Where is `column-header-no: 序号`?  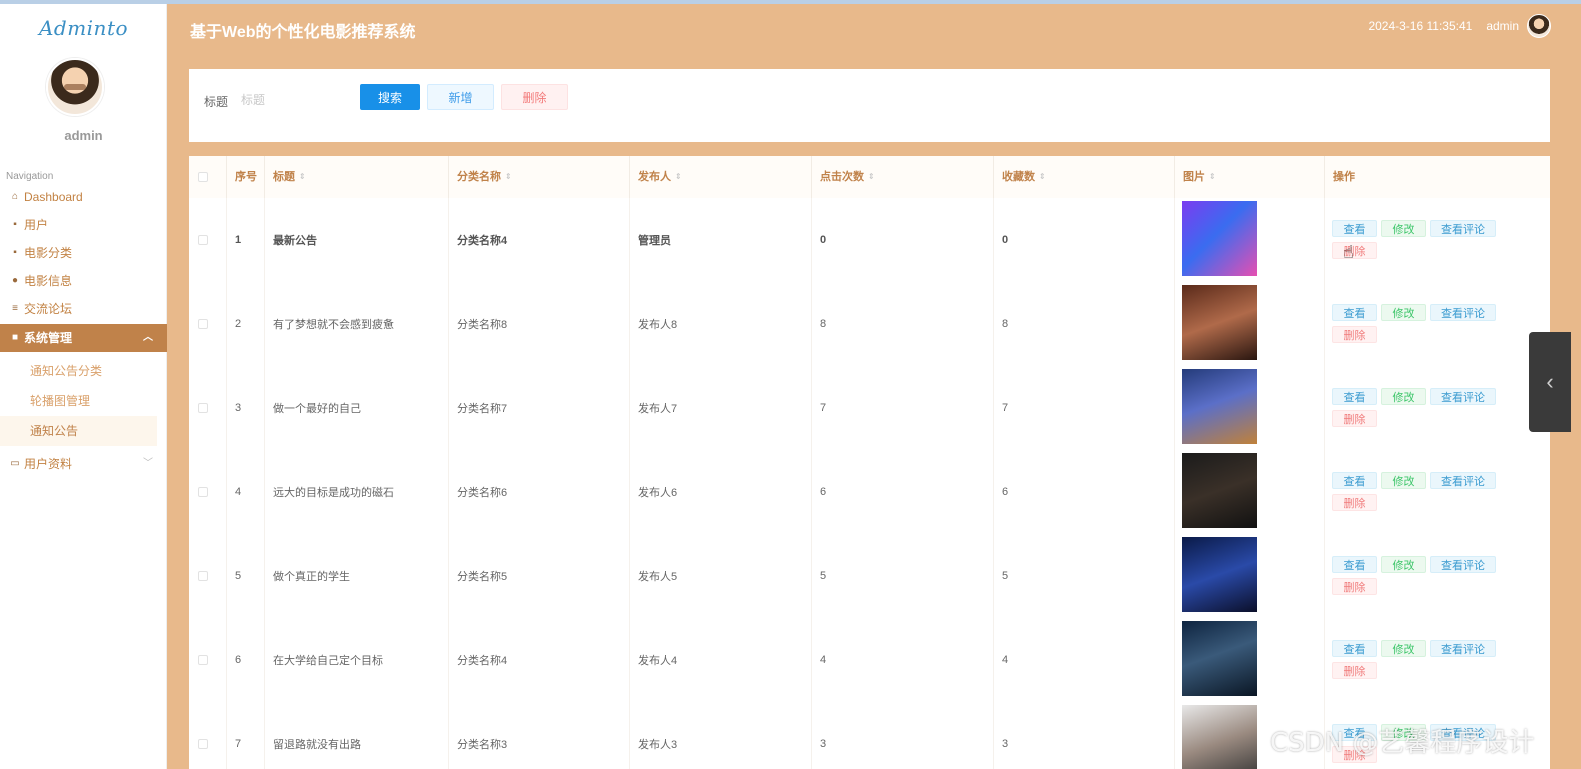 column-header-no: 序号 is located at coordinates (246, 177).